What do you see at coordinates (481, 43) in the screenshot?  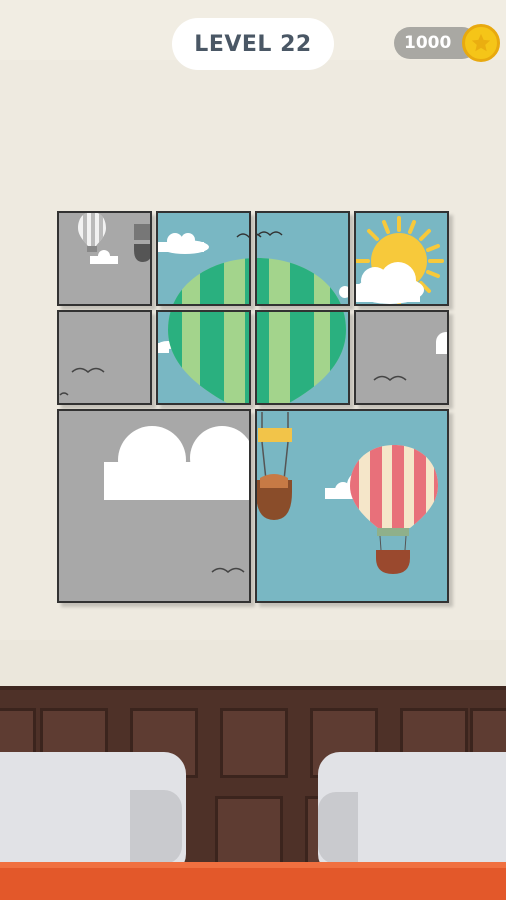 I see `star-coin-icon` at bounding box center [481, 43].